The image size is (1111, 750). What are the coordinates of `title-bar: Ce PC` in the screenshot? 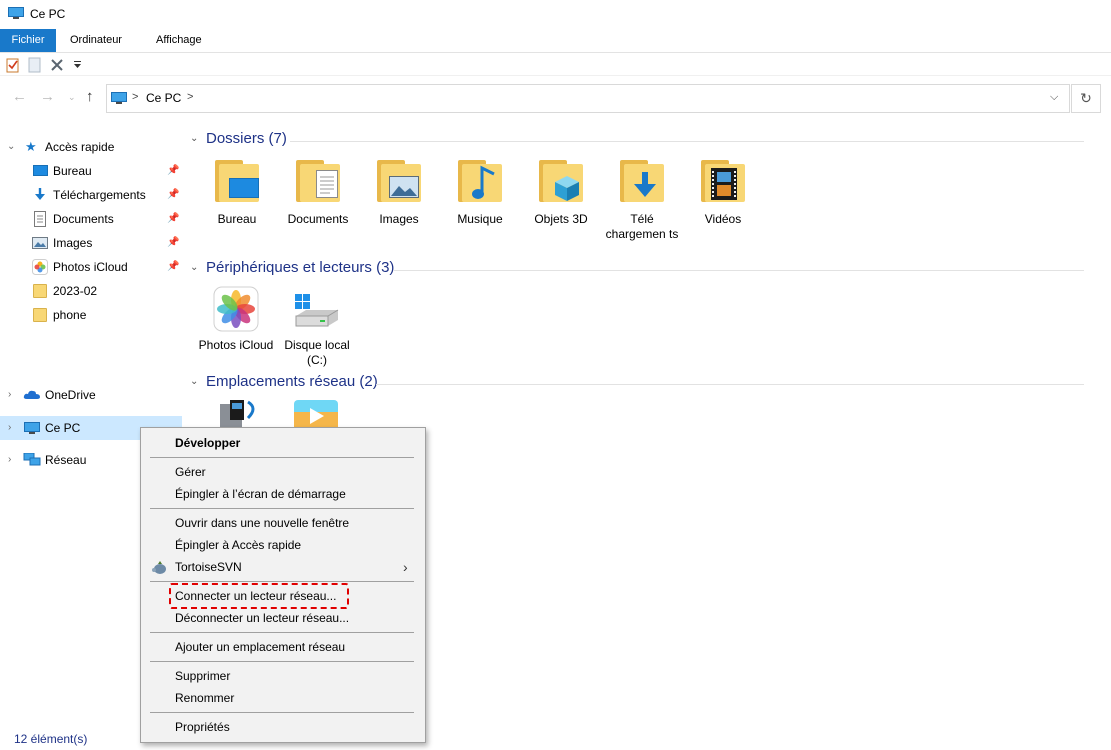 It's located at (555, 14).